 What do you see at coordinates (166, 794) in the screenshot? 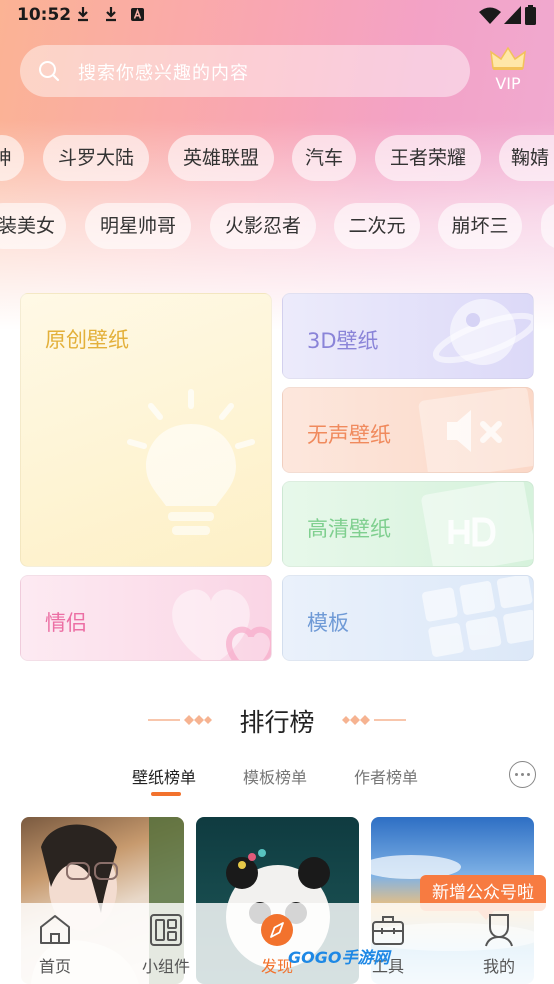
I see `active-tab-indicator` at bounding box center [166, 794].